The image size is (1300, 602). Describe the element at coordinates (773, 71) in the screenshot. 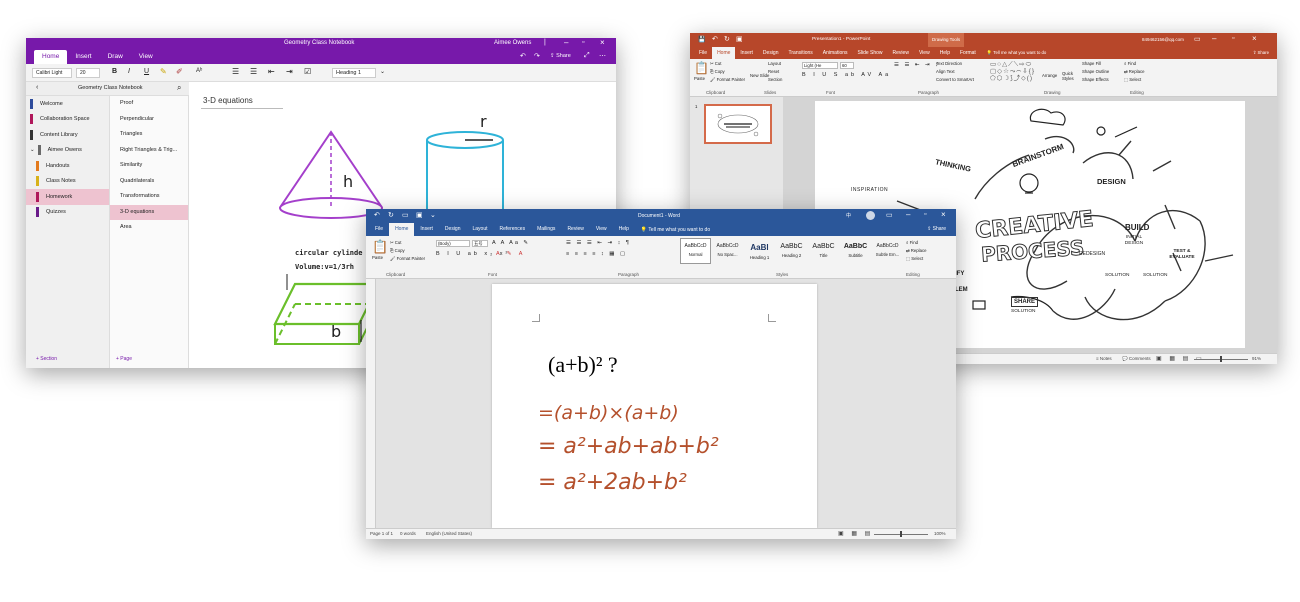

I see `reset-button: Reset` at that location.